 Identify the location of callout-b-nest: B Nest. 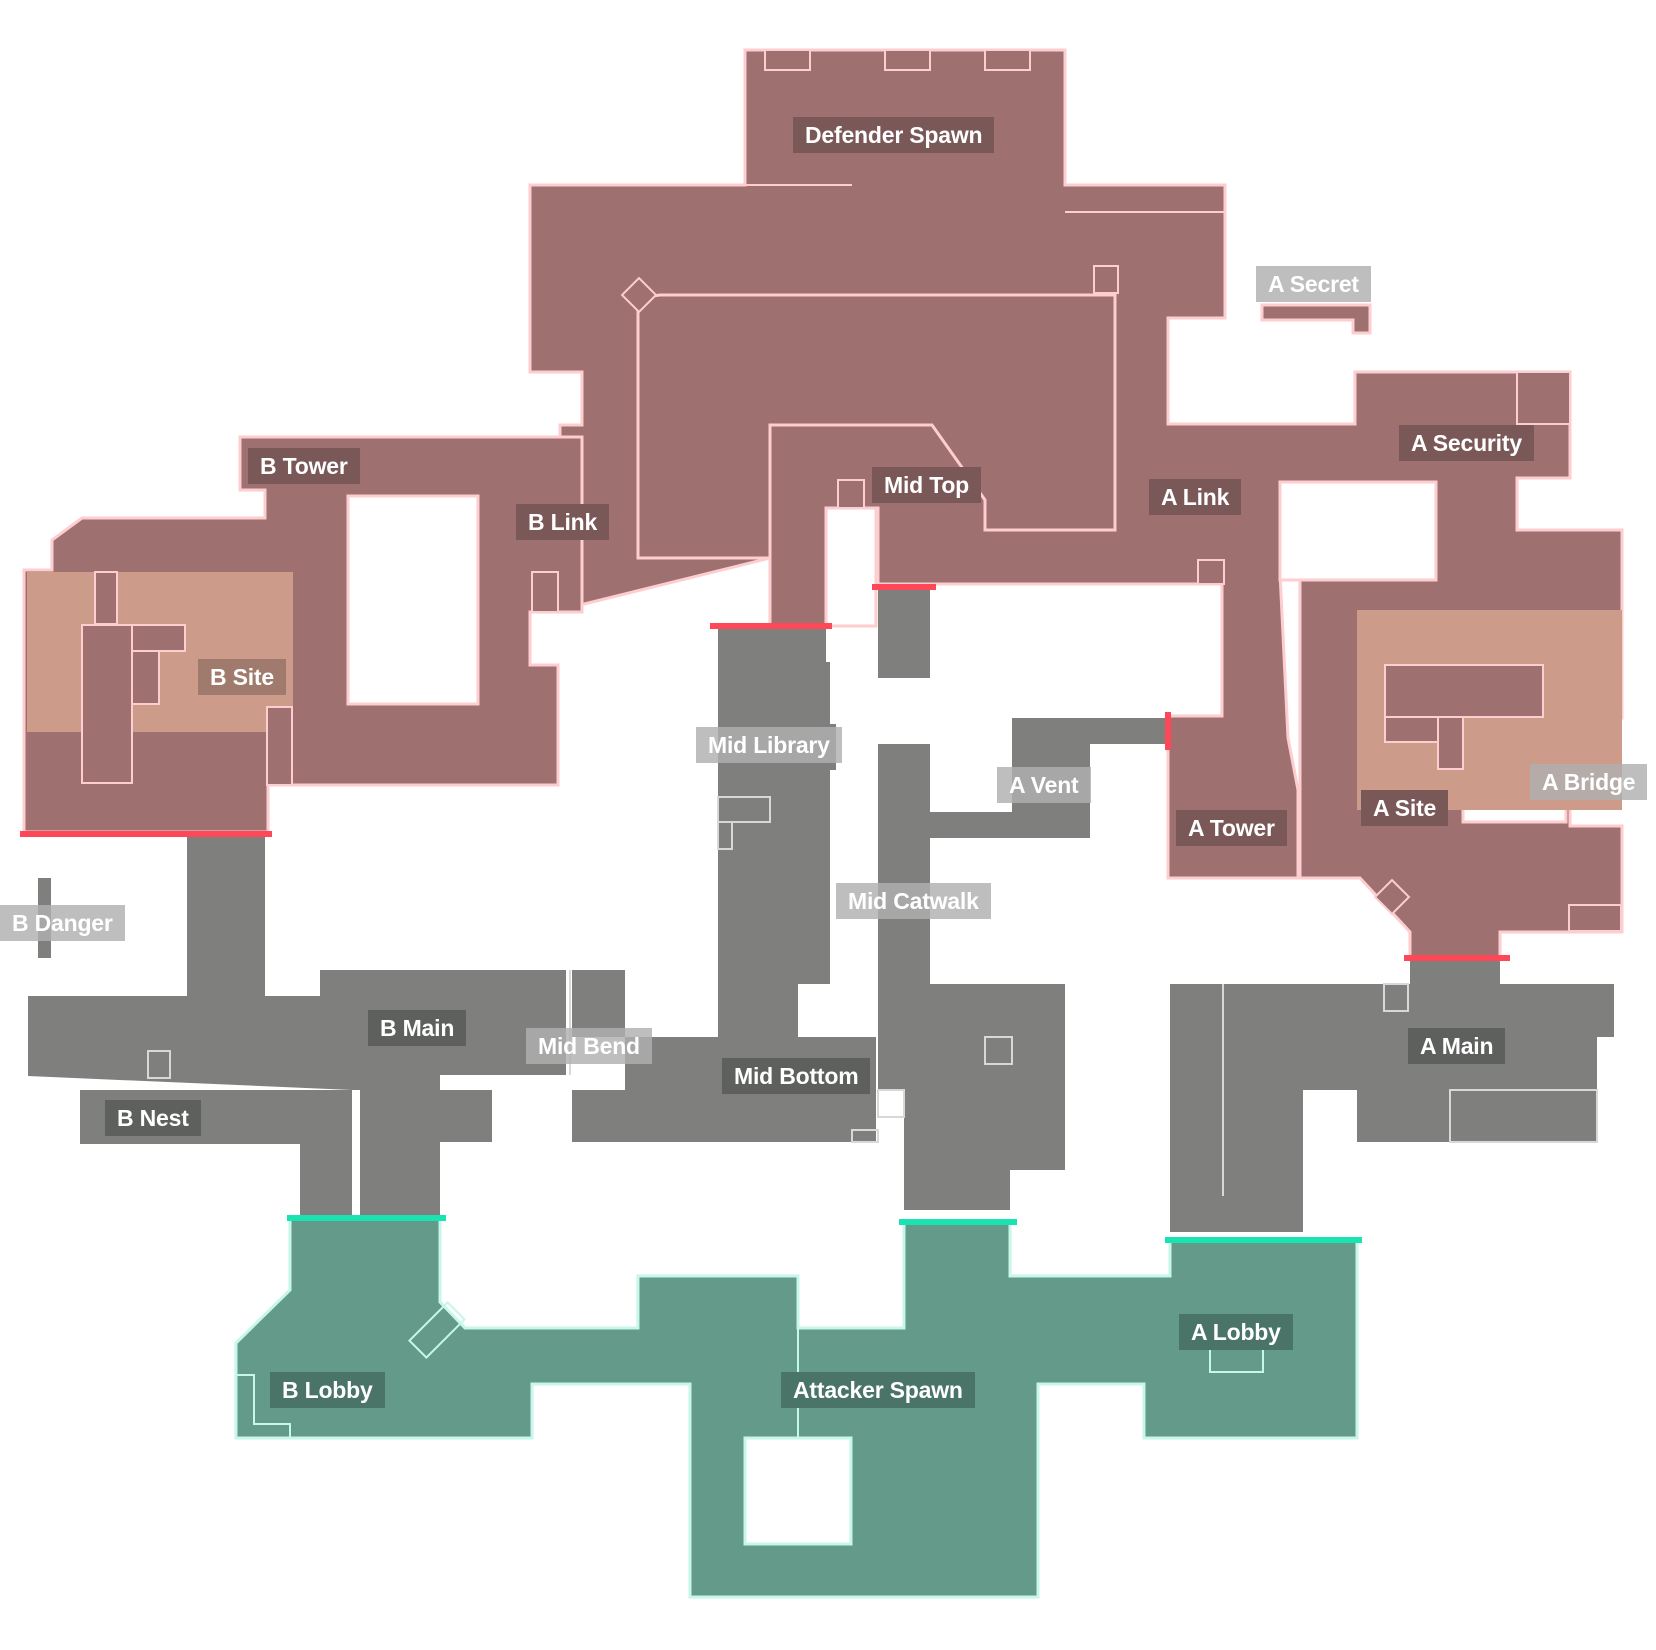
(153, 1118).